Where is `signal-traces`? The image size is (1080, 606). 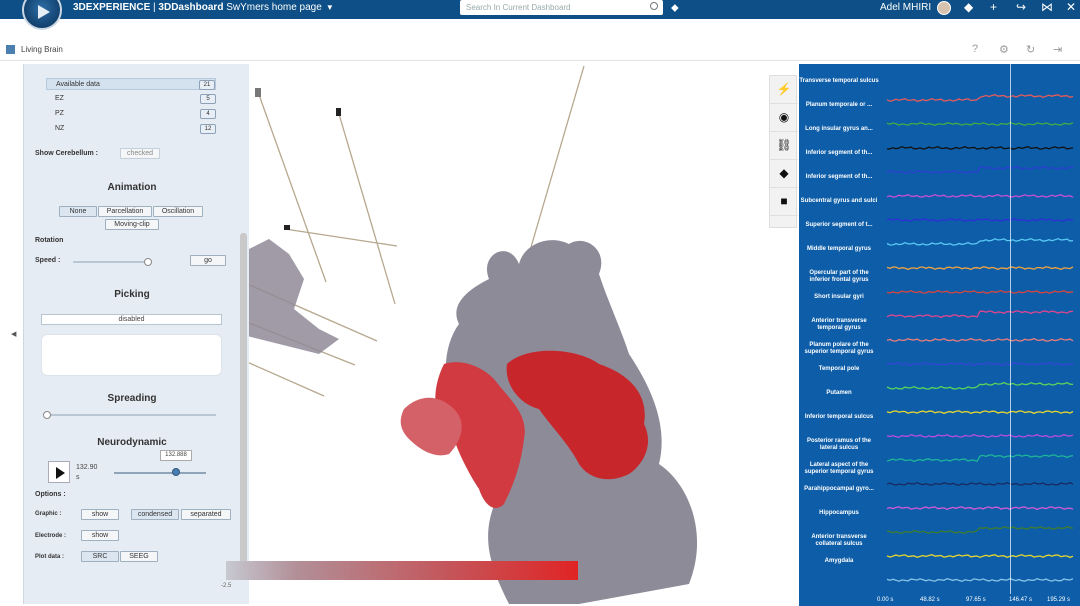
signal-traces is located at coordinates (980, 338).